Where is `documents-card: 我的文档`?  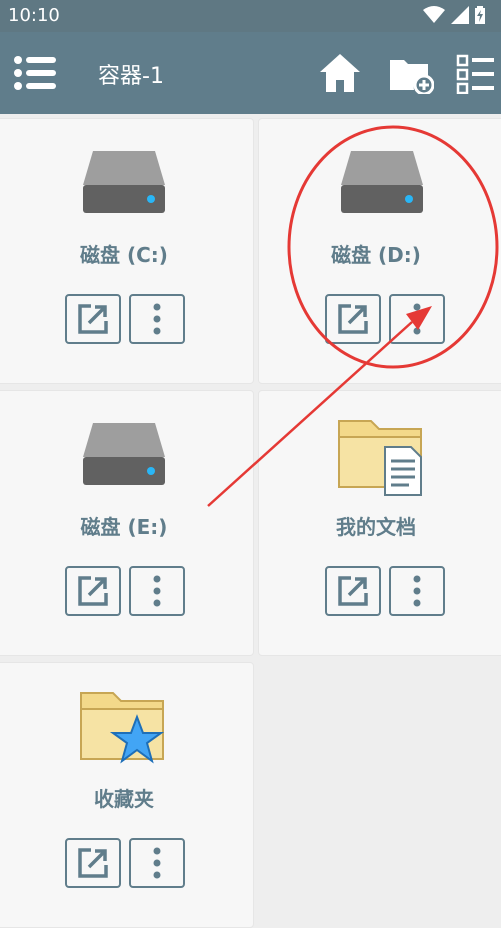
documents-card: 我的文档 is located at coordinates (379, 523).